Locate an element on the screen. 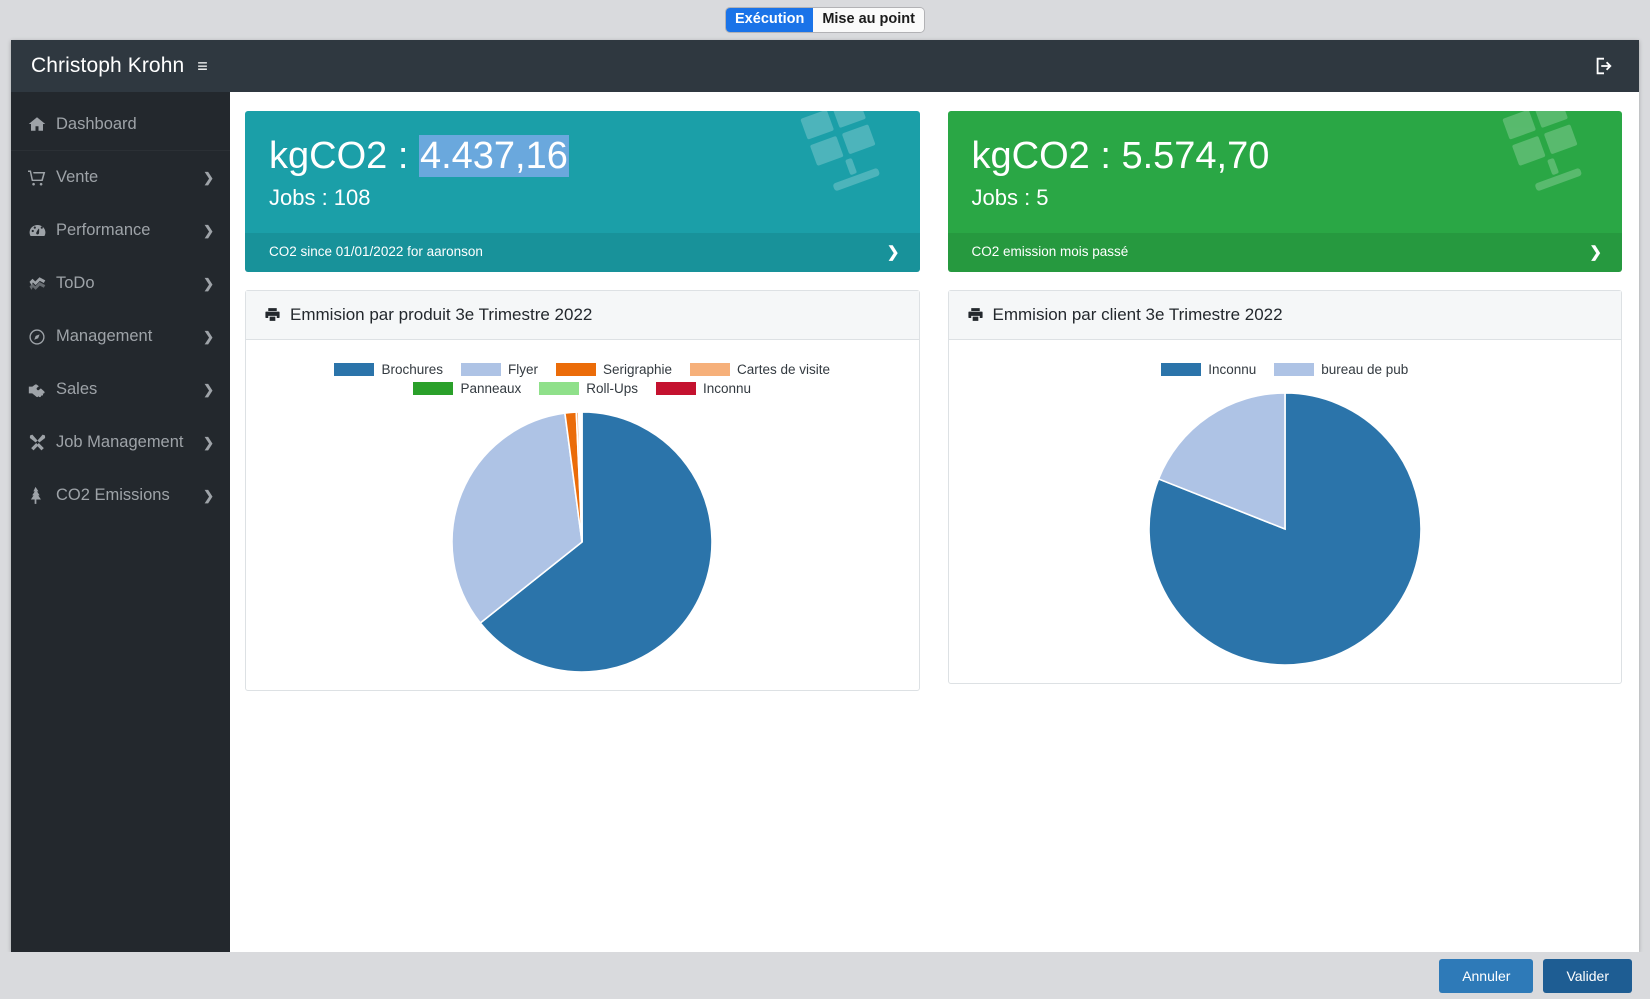 Image resolution: width=1650 pixels, height=999 pixels. pie-chart-produit is located at coordinates (582, 536).